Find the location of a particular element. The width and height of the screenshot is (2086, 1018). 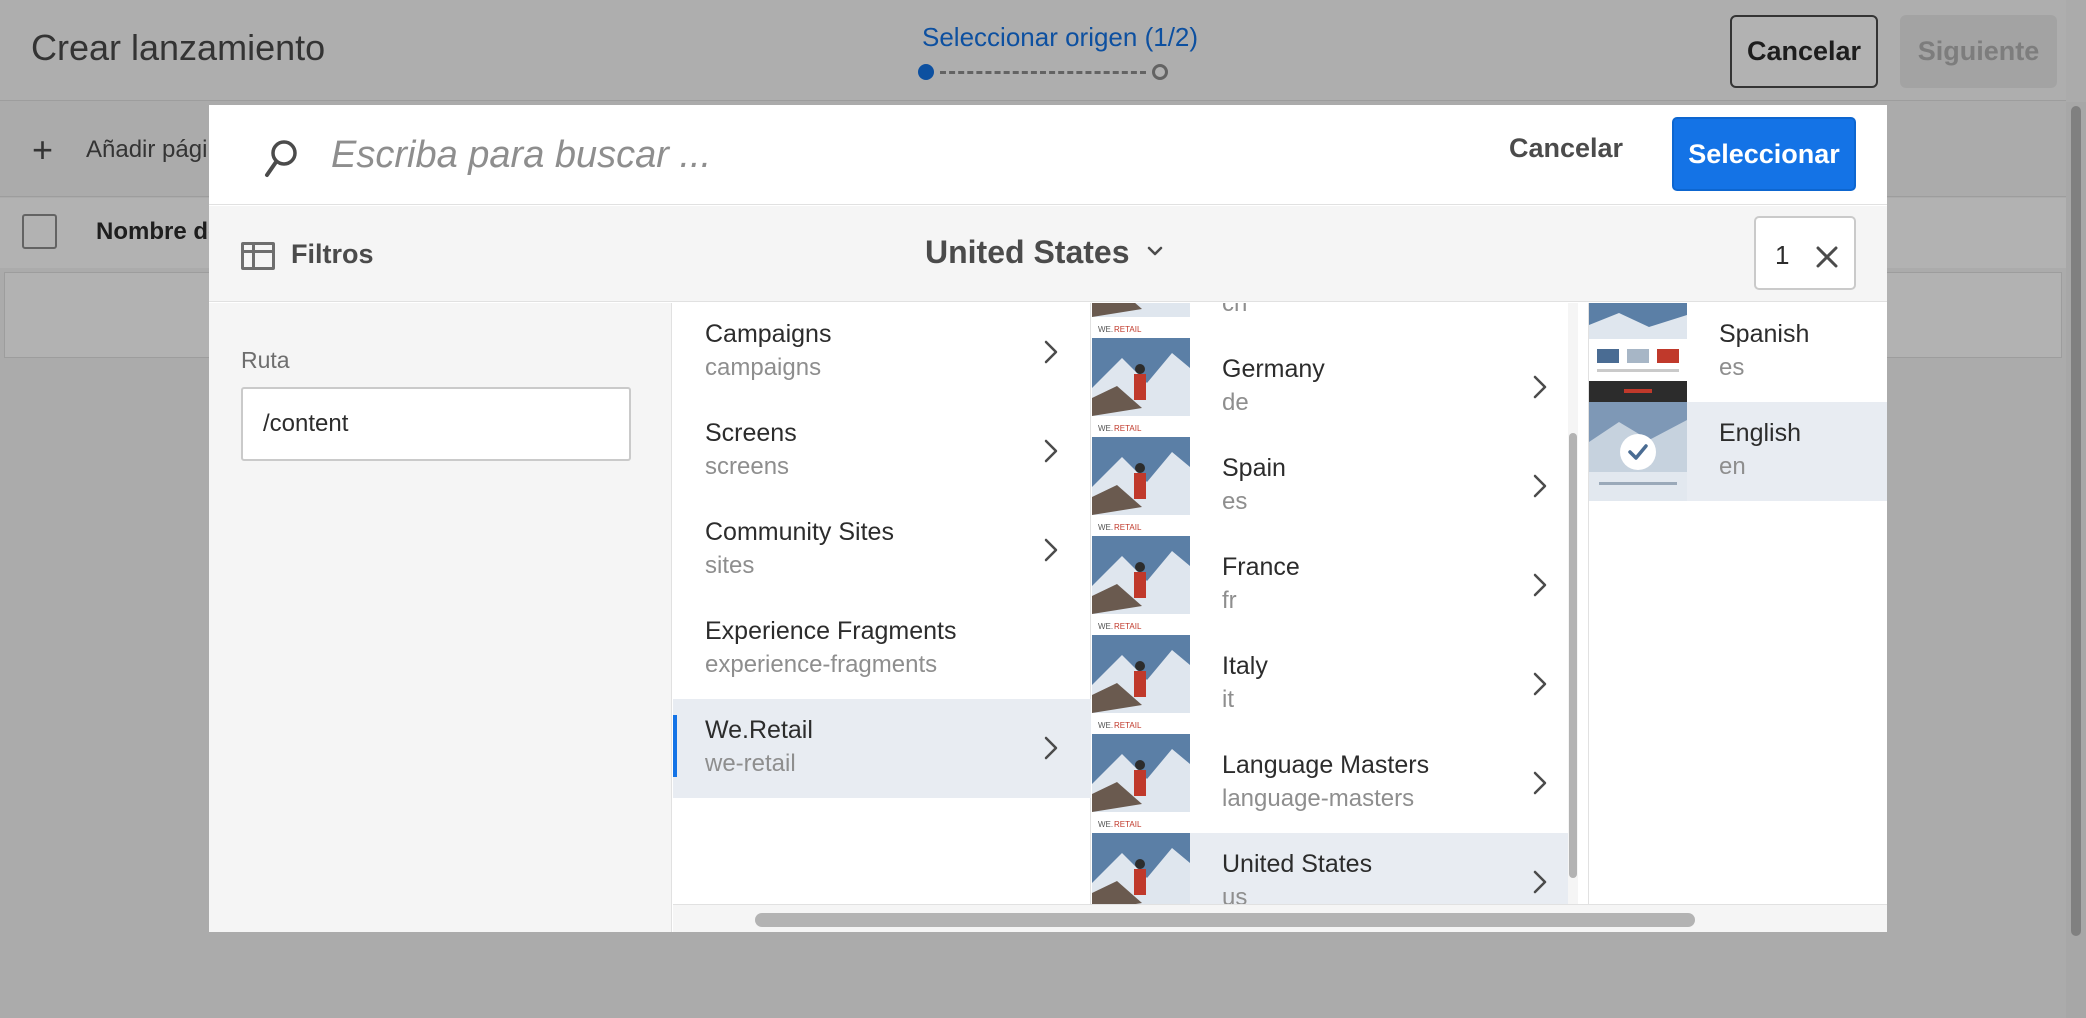

item-title: United States is located at coordinates (1297, 864).